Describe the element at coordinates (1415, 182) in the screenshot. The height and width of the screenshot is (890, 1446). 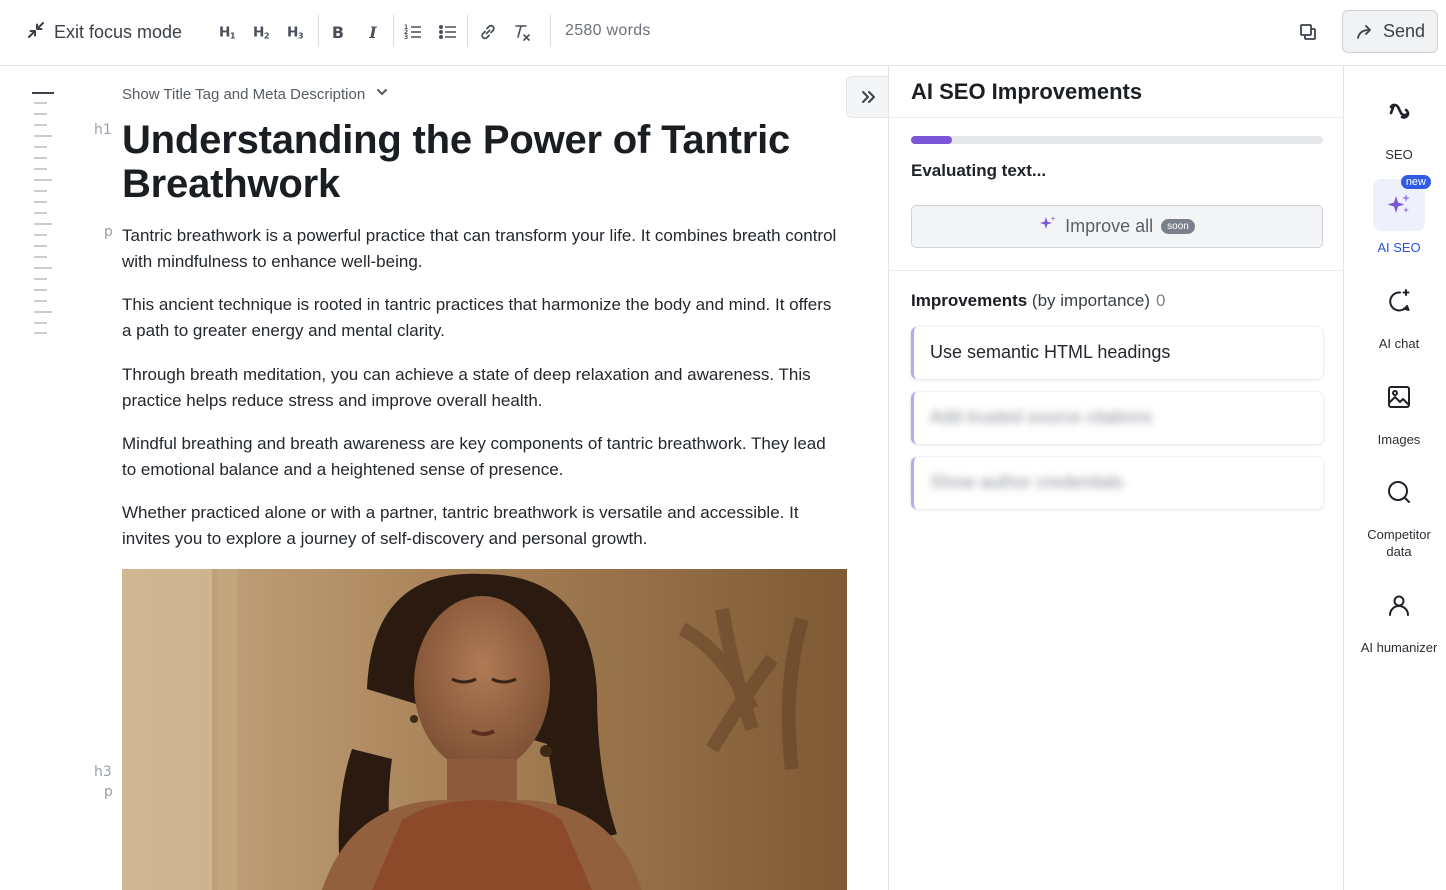
I see `new-badge: new` at that location.